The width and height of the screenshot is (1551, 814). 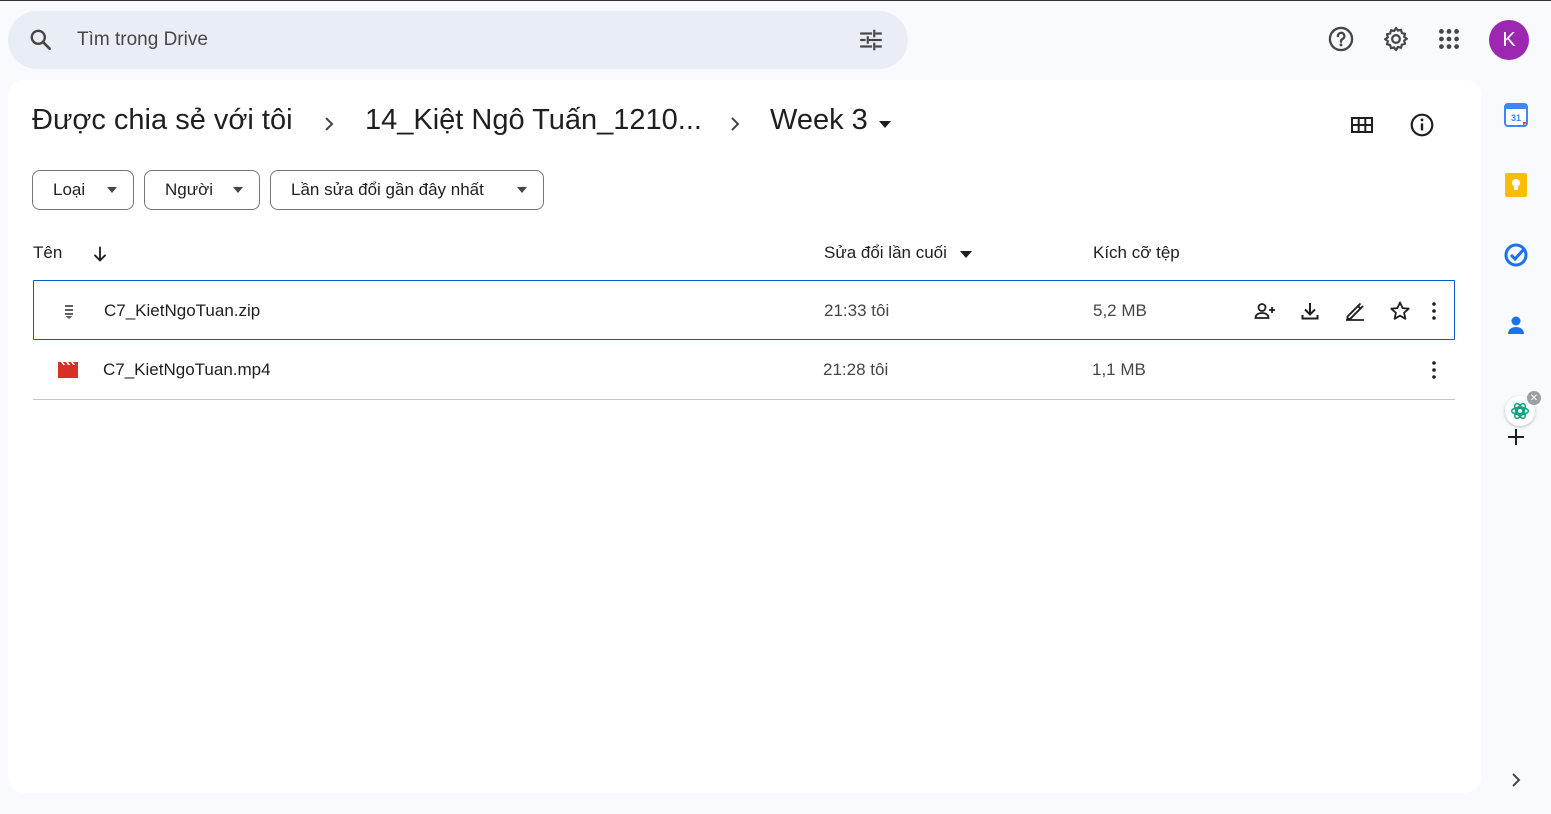 What do you see at coordinates (1400, 311) in the screenshot?
I see `star-icon` at bounding box center [1400, 311].